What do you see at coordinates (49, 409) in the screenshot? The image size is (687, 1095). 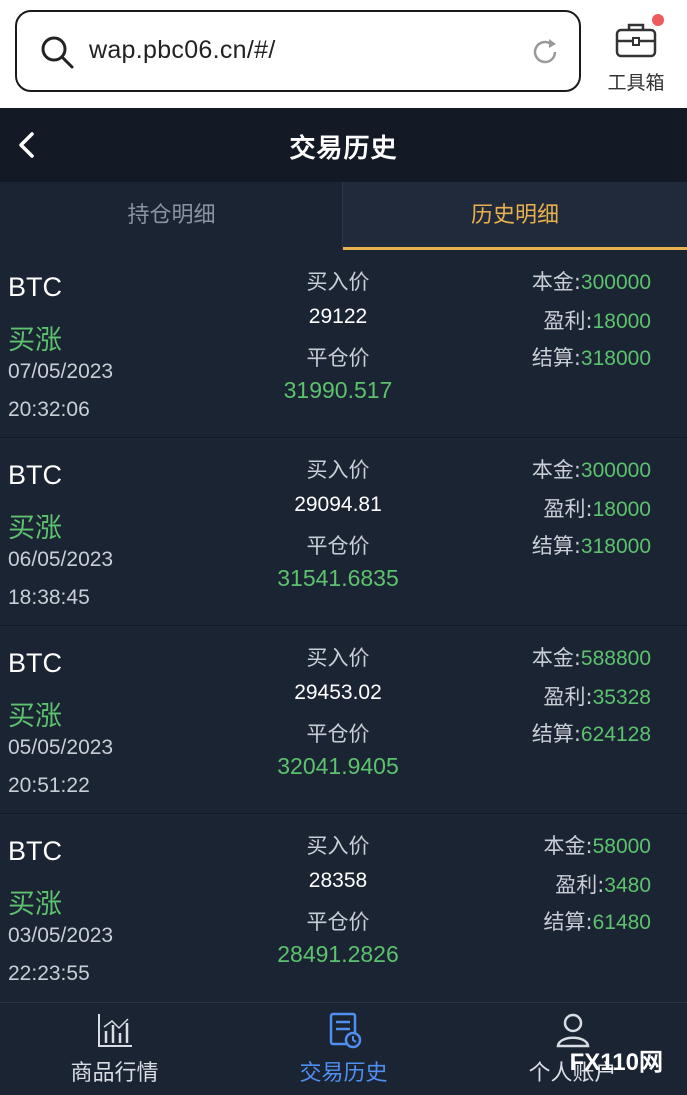 I see `trade-time: 20:32:06` at bounding box center [49, 409].